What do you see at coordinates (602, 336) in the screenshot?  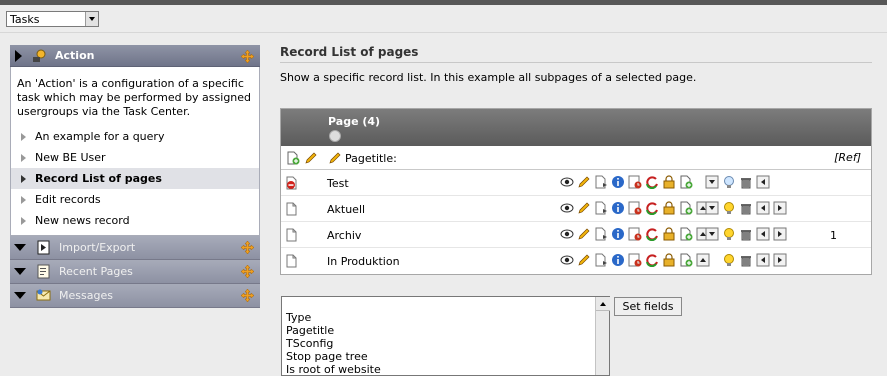 I see `scrollbar` at bounding box center [602, 336].